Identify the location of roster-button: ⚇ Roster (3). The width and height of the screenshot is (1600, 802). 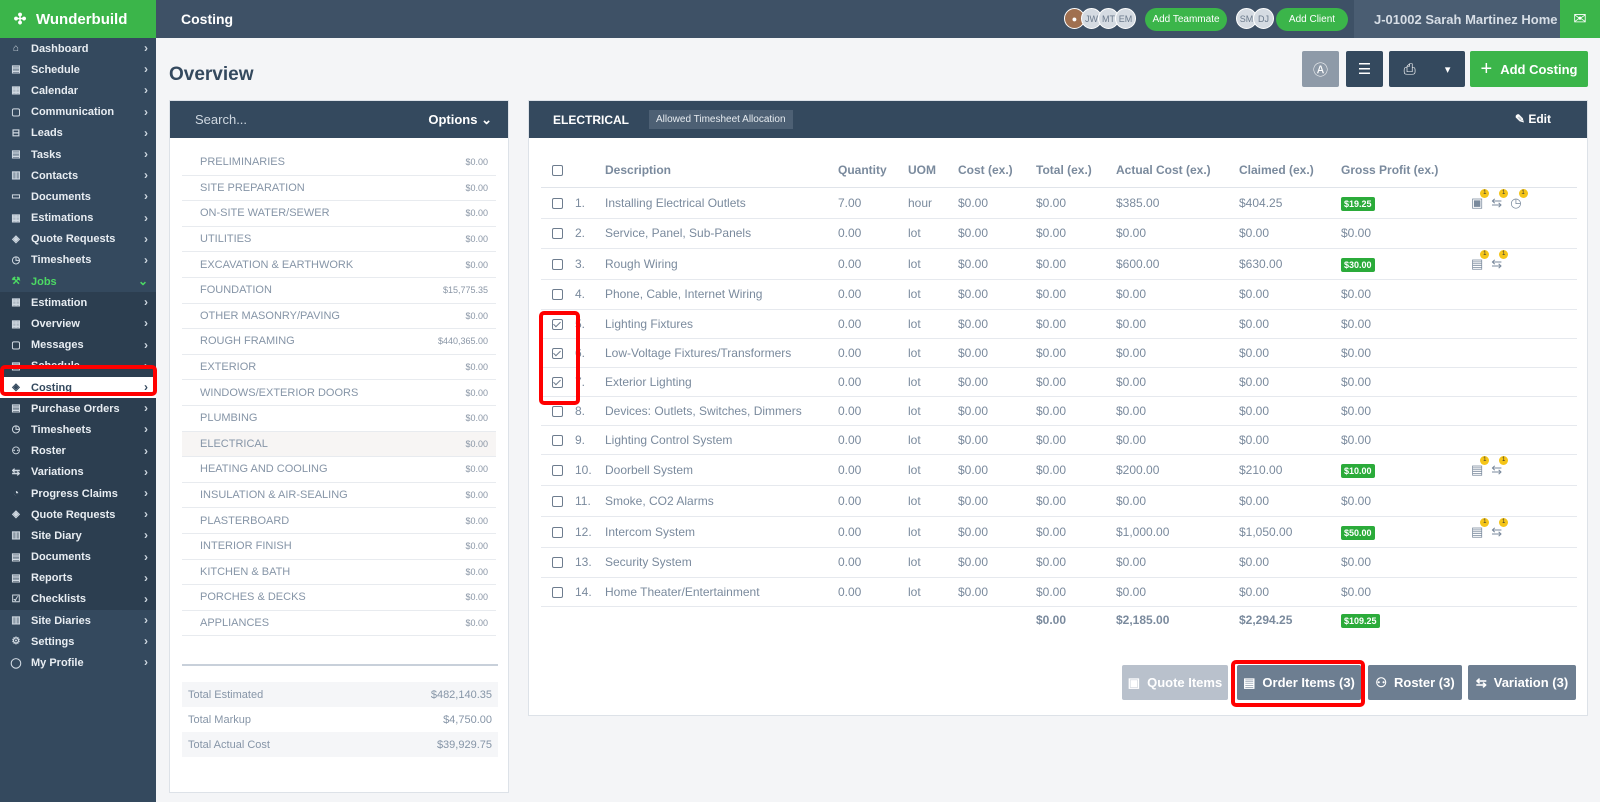
(1415, 682).